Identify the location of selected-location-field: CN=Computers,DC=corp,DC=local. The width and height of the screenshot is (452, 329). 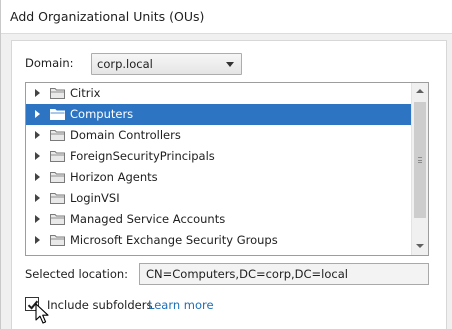
(284, 274).